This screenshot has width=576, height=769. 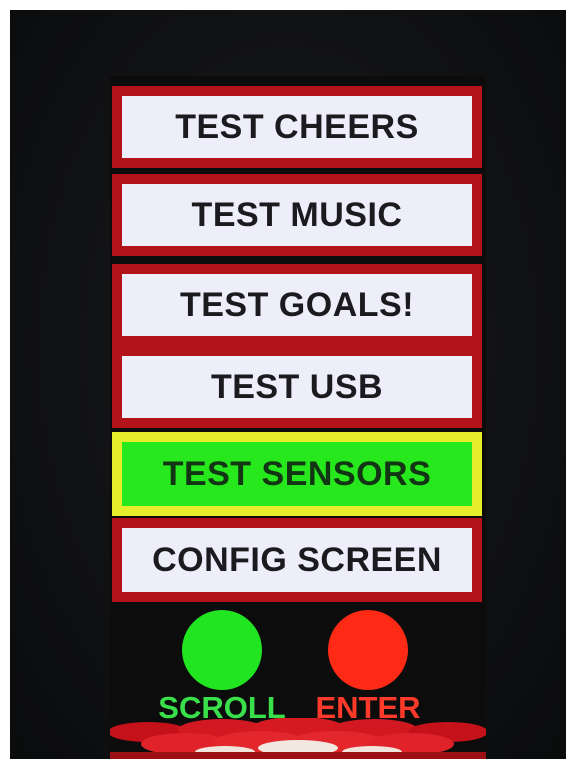 I want to click on menu-item-label: TEST MUSIC, so click(x=297, y=214).